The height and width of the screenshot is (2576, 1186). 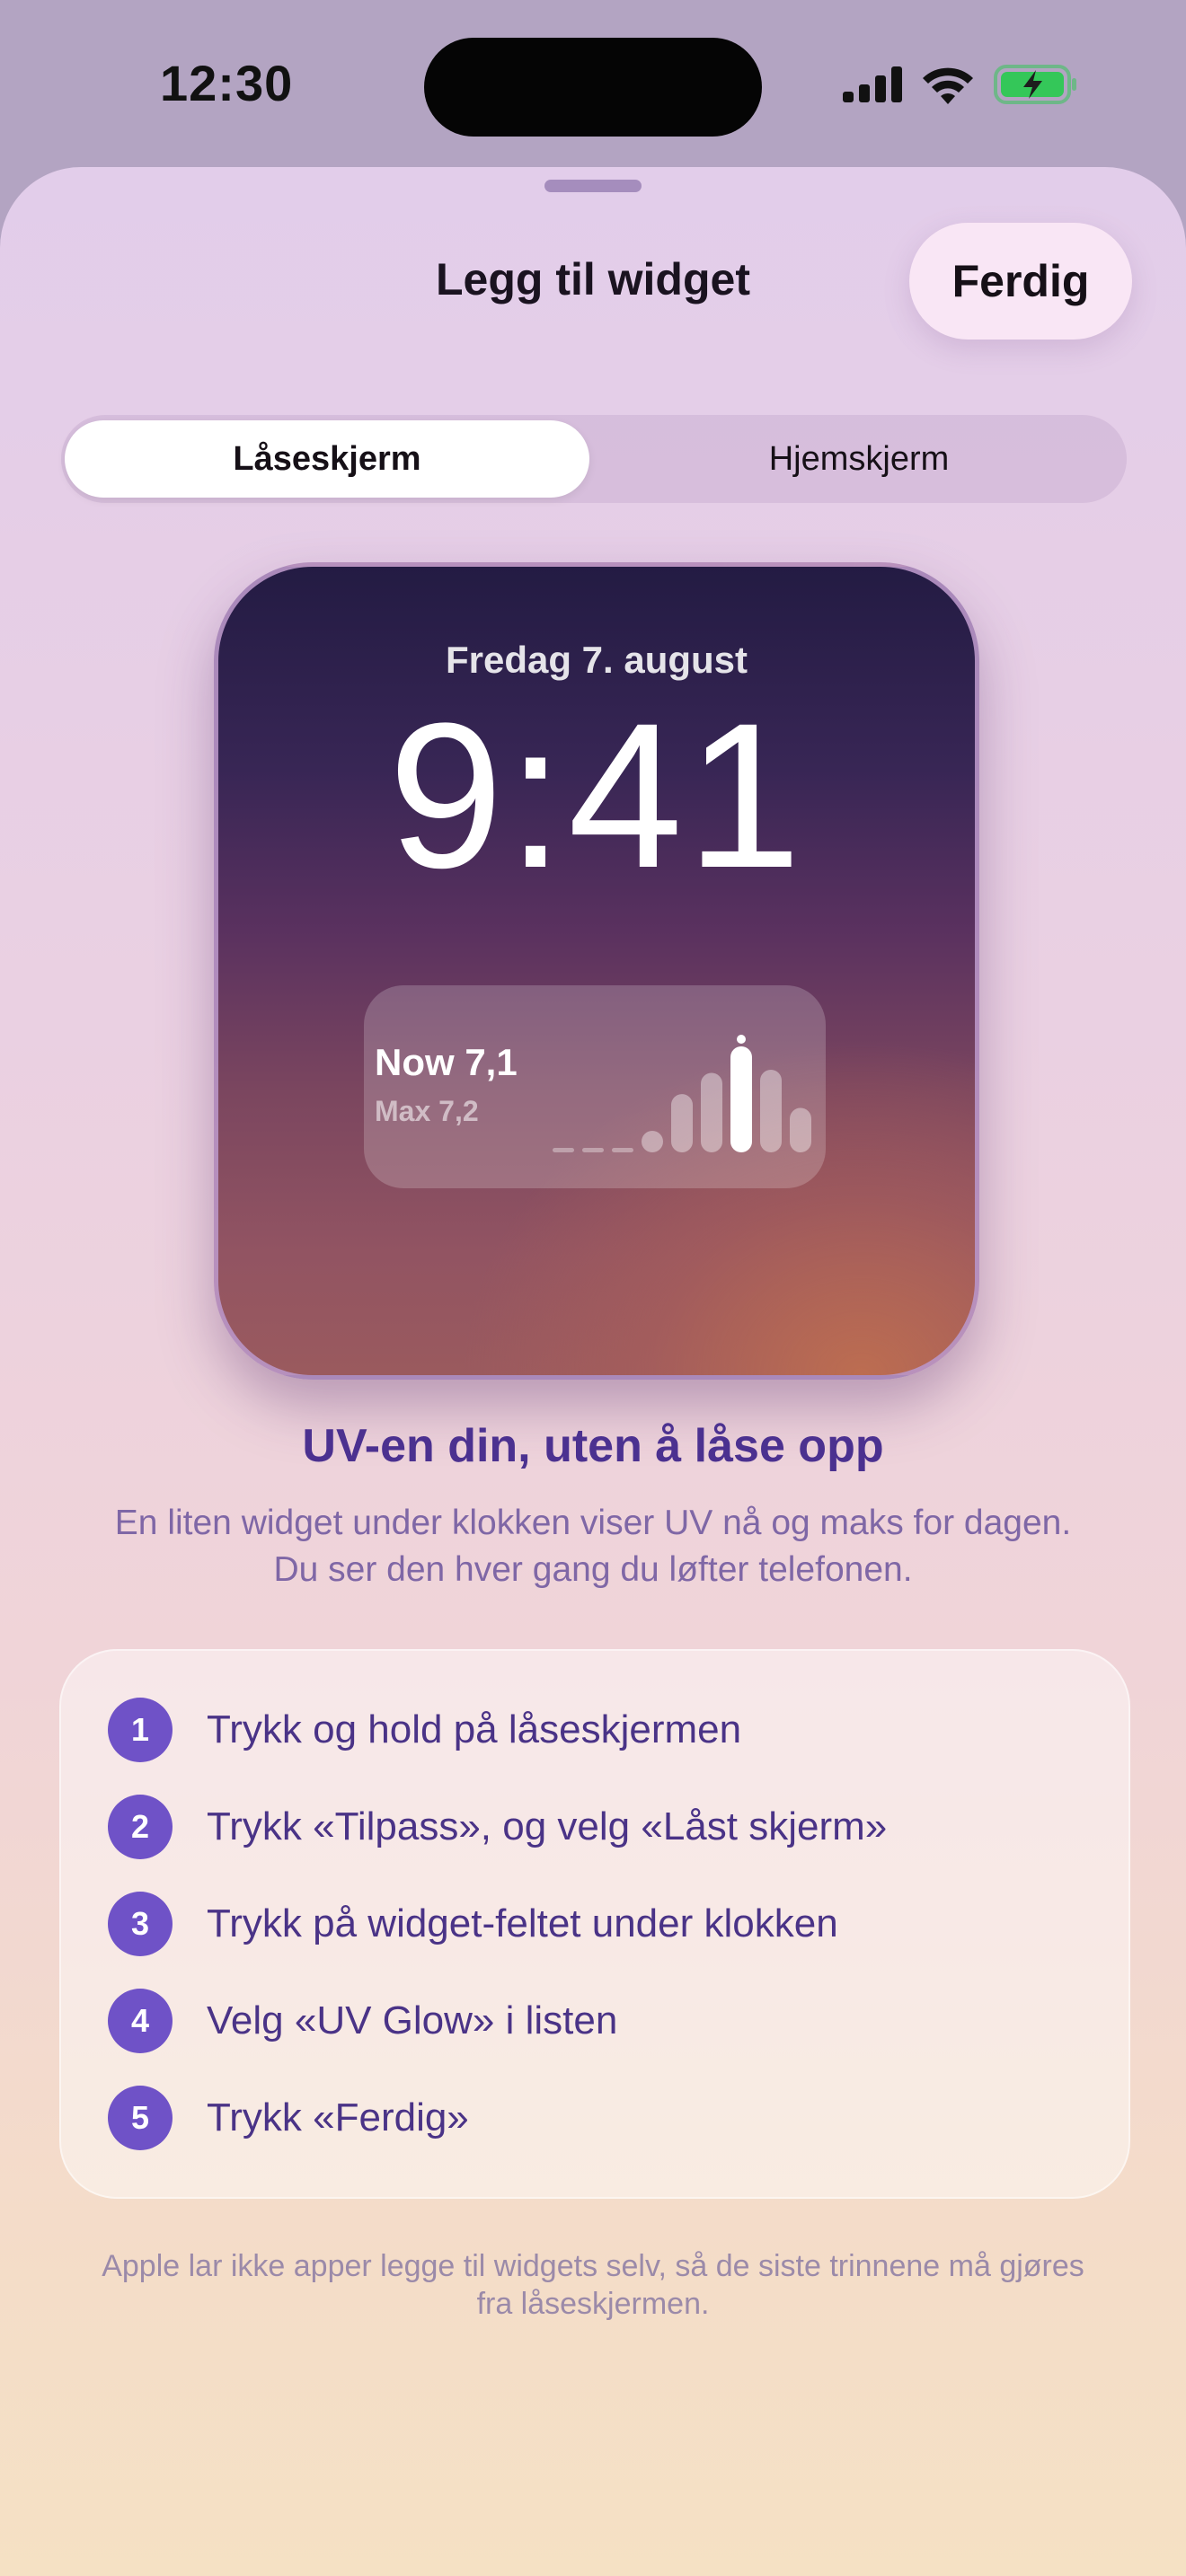 What do you see at coordinates (140, 2118) in the screenshot?
I see `step-number-badge: 5` at bounding box center [140, 2118].